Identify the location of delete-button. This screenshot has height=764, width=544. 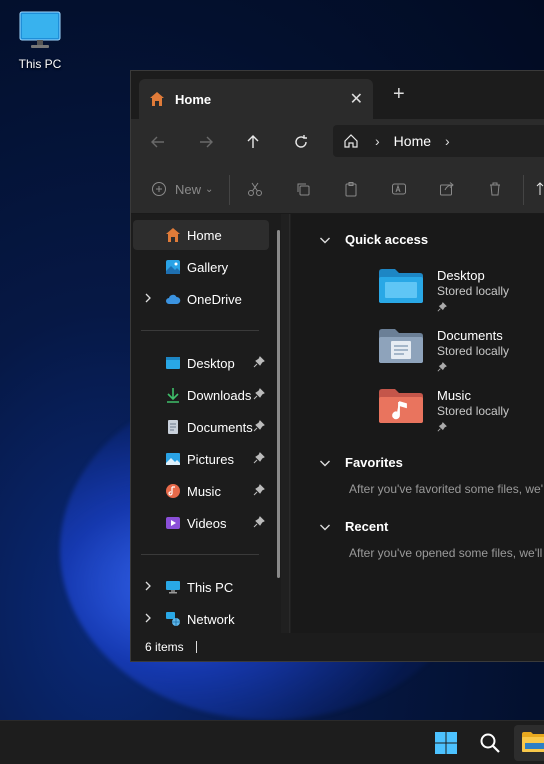
(495, 189).